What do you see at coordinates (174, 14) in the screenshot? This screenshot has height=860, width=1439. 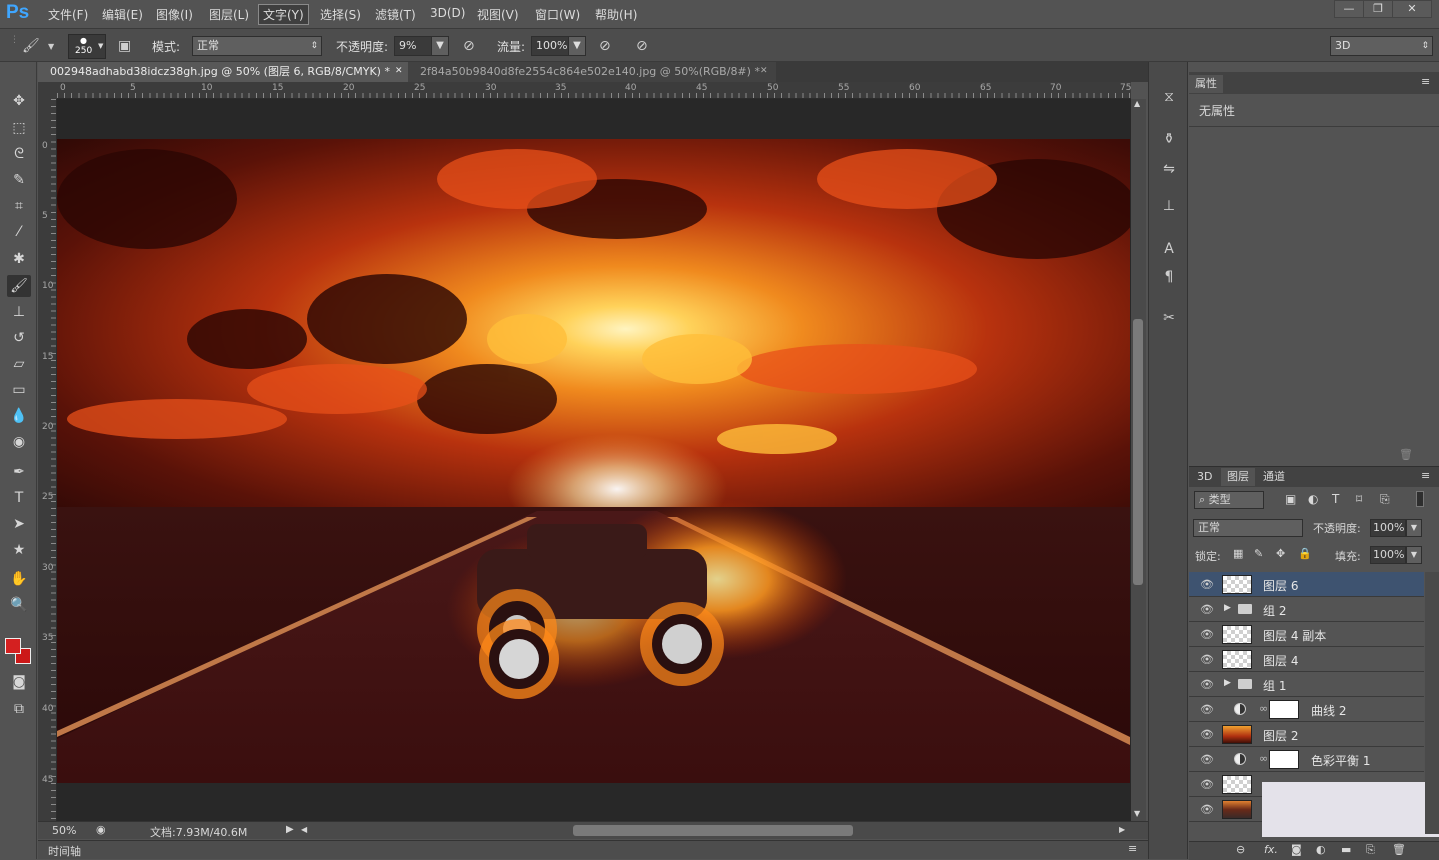 I see `menu-image: 图像(I)` at bounding box center [174, 14].